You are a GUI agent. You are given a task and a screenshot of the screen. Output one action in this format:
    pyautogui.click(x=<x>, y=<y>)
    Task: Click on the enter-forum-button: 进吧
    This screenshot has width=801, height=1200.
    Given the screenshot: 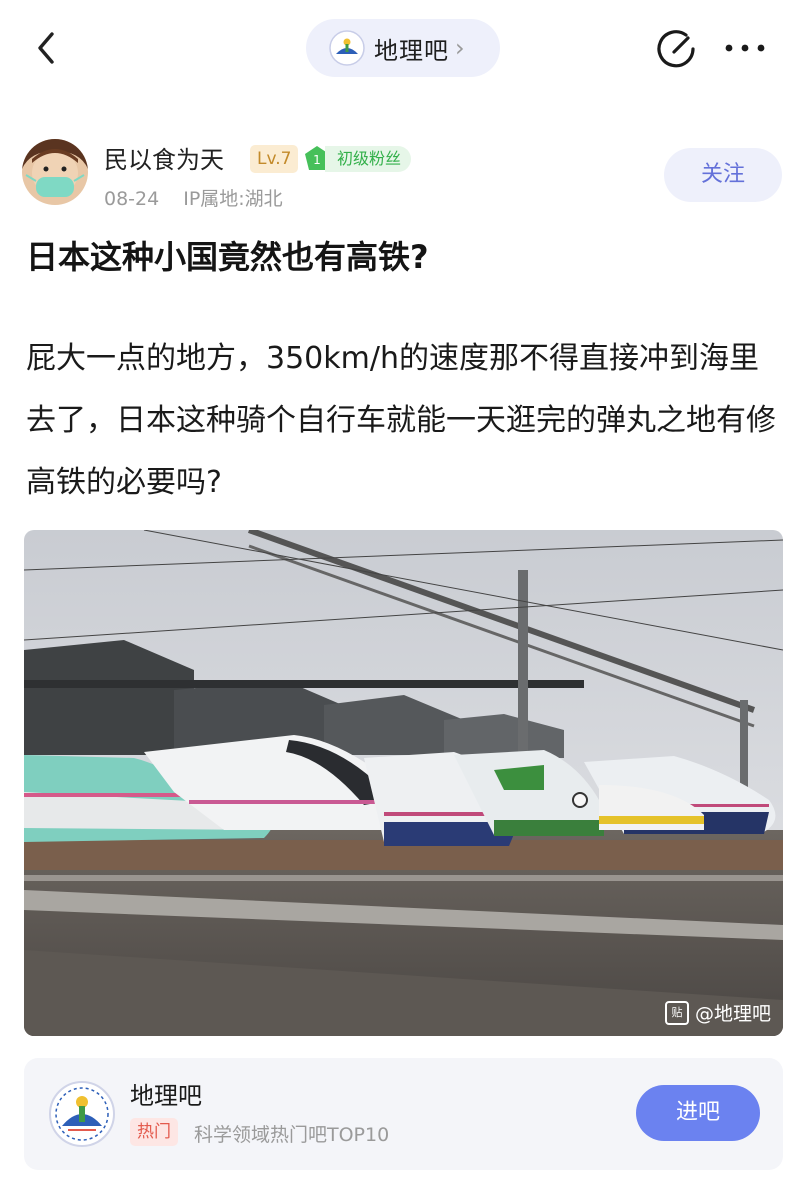 What is the action you would take?
    pyautogui.click(x=698, y=1113)
    